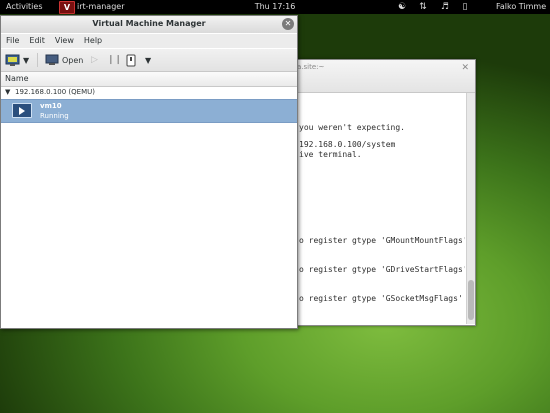 The height and width of the screenshot is (413, 550). I want to click on terminal-title: a.site:~, so click(311, 67).